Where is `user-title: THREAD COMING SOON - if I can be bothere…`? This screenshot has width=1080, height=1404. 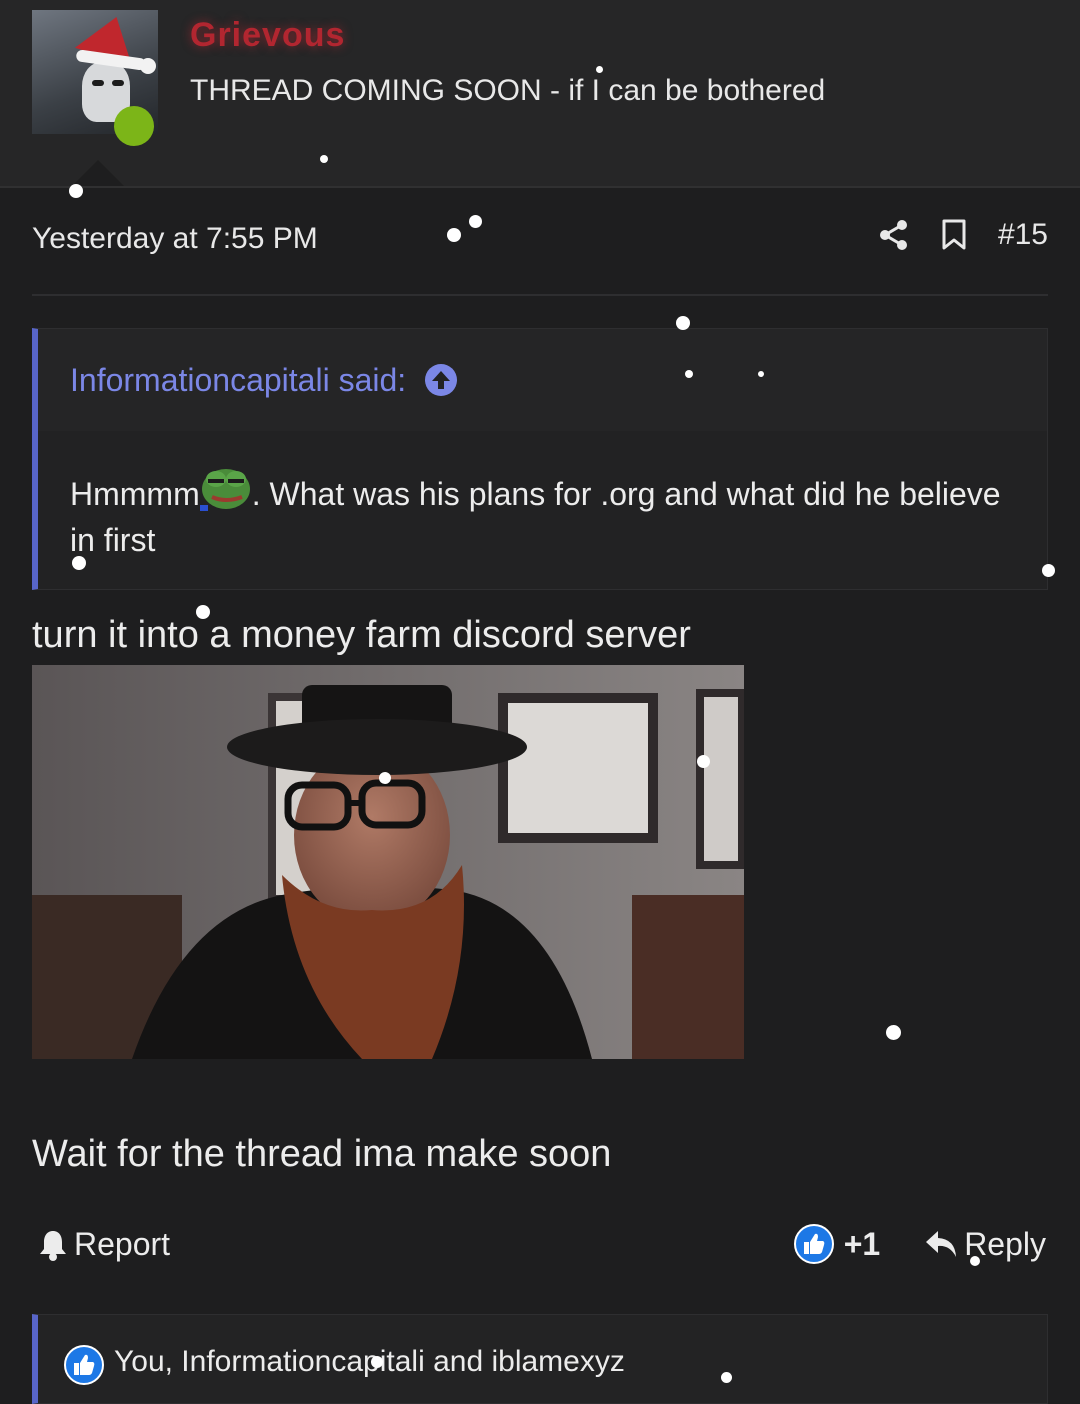 user-title: THREAD COMING SOON - if I can be bothere… is located at coordinates (508, 90).